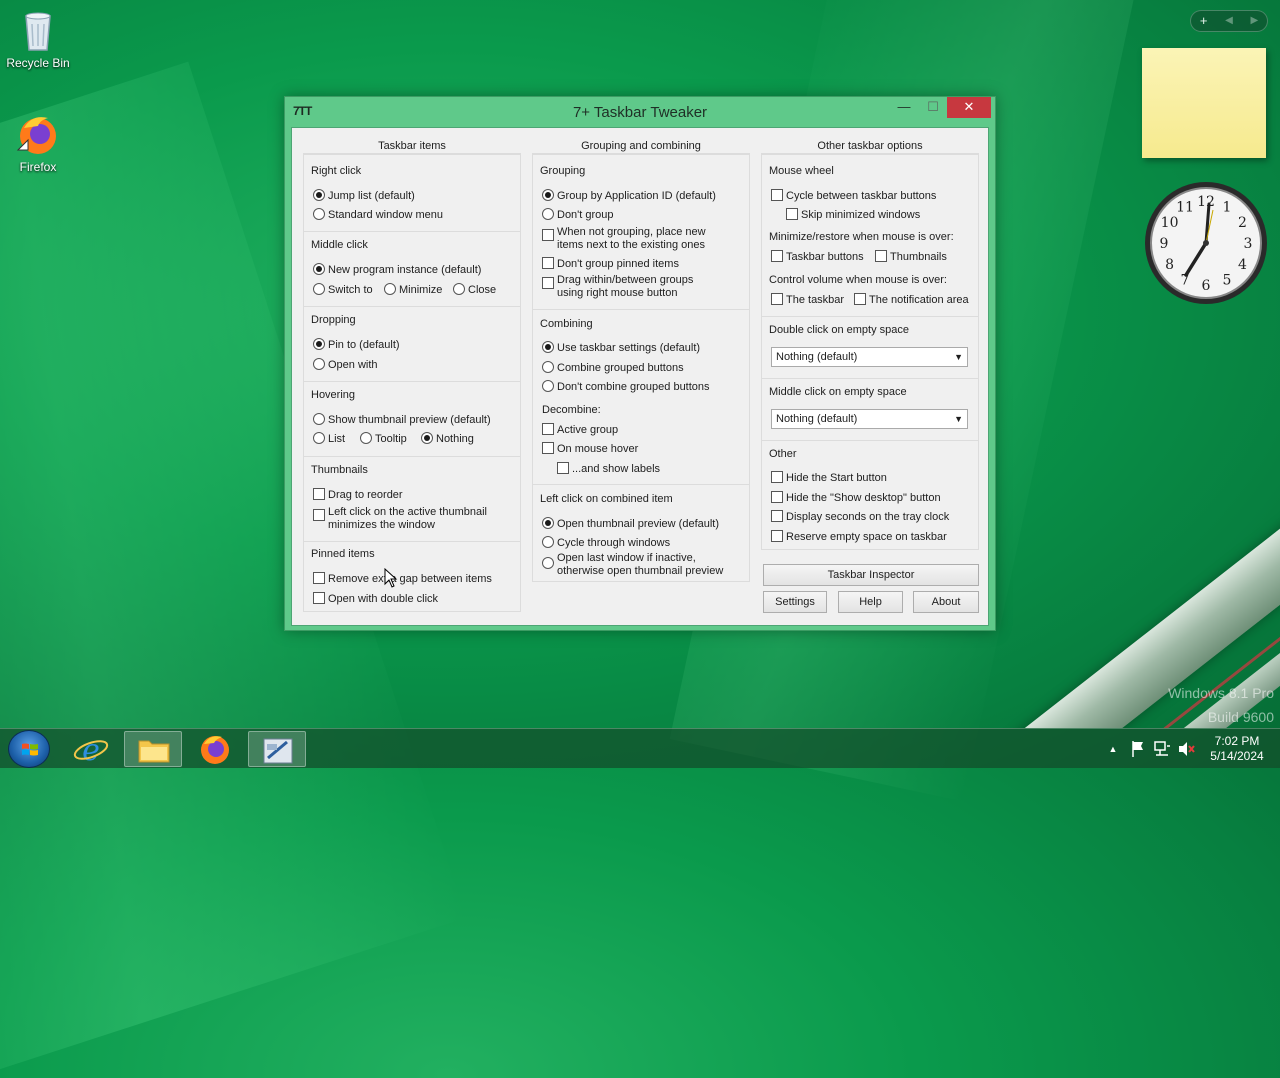 Image resolution: width=1280 pixels, height=1078 pixels. What do you see at coordinates (1242, 265) in the screenshot?
I see `clock-numeral: 4` at bounding box center [1242, 265].